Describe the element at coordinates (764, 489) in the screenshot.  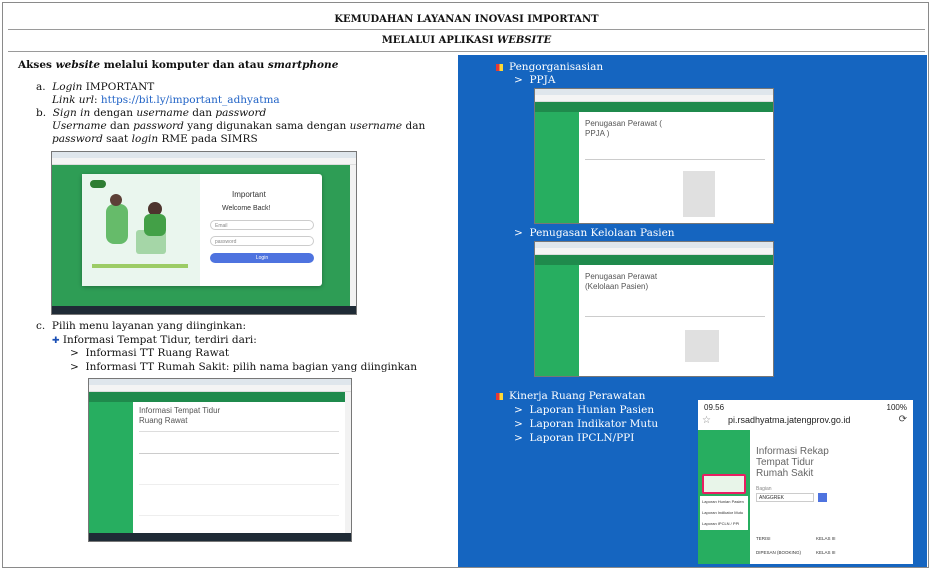
I see `bagian-label: Bagian` at that location.